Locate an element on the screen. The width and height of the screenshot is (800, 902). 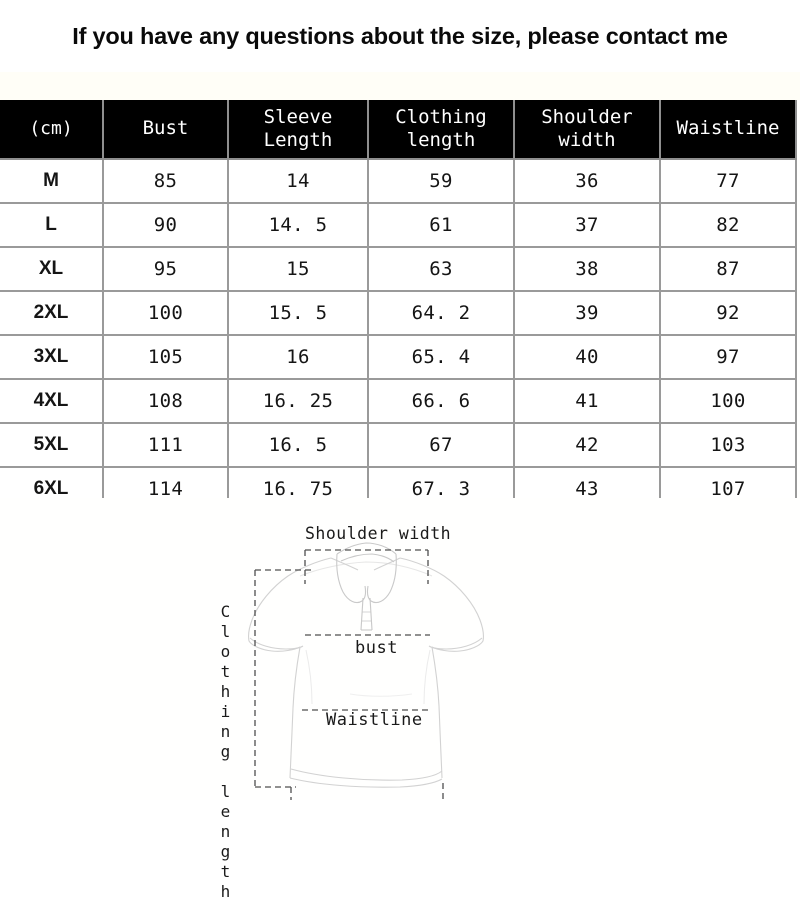
waistline-label: Waistline is located at coordinates (374, 720).